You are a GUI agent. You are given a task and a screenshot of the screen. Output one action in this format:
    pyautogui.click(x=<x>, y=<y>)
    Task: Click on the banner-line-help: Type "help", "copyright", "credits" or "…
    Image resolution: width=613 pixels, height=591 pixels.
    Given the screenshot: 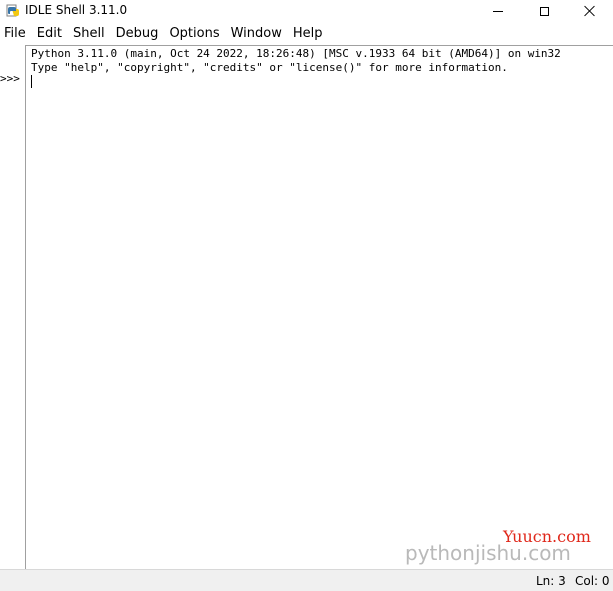 What is the action you would take?
    pyautogui.click(x=269, y=67)
    